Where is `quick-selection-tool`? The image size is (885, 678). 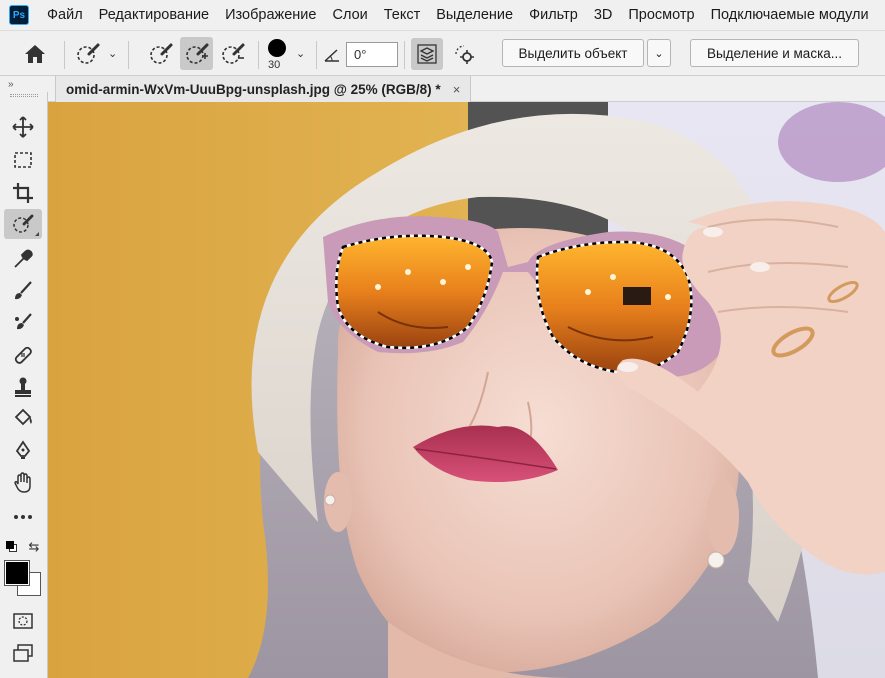
quick-selection-tool is located at coordinates (23, 224).